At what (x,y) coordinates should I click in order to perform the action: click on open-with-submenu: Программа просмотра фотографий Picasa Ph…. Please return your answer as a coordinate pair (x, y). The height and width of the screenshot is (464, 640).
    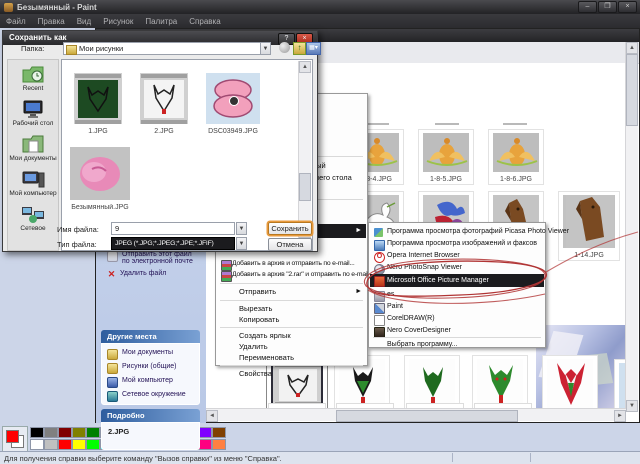
    Looking at the image, I should click on (468, 286).